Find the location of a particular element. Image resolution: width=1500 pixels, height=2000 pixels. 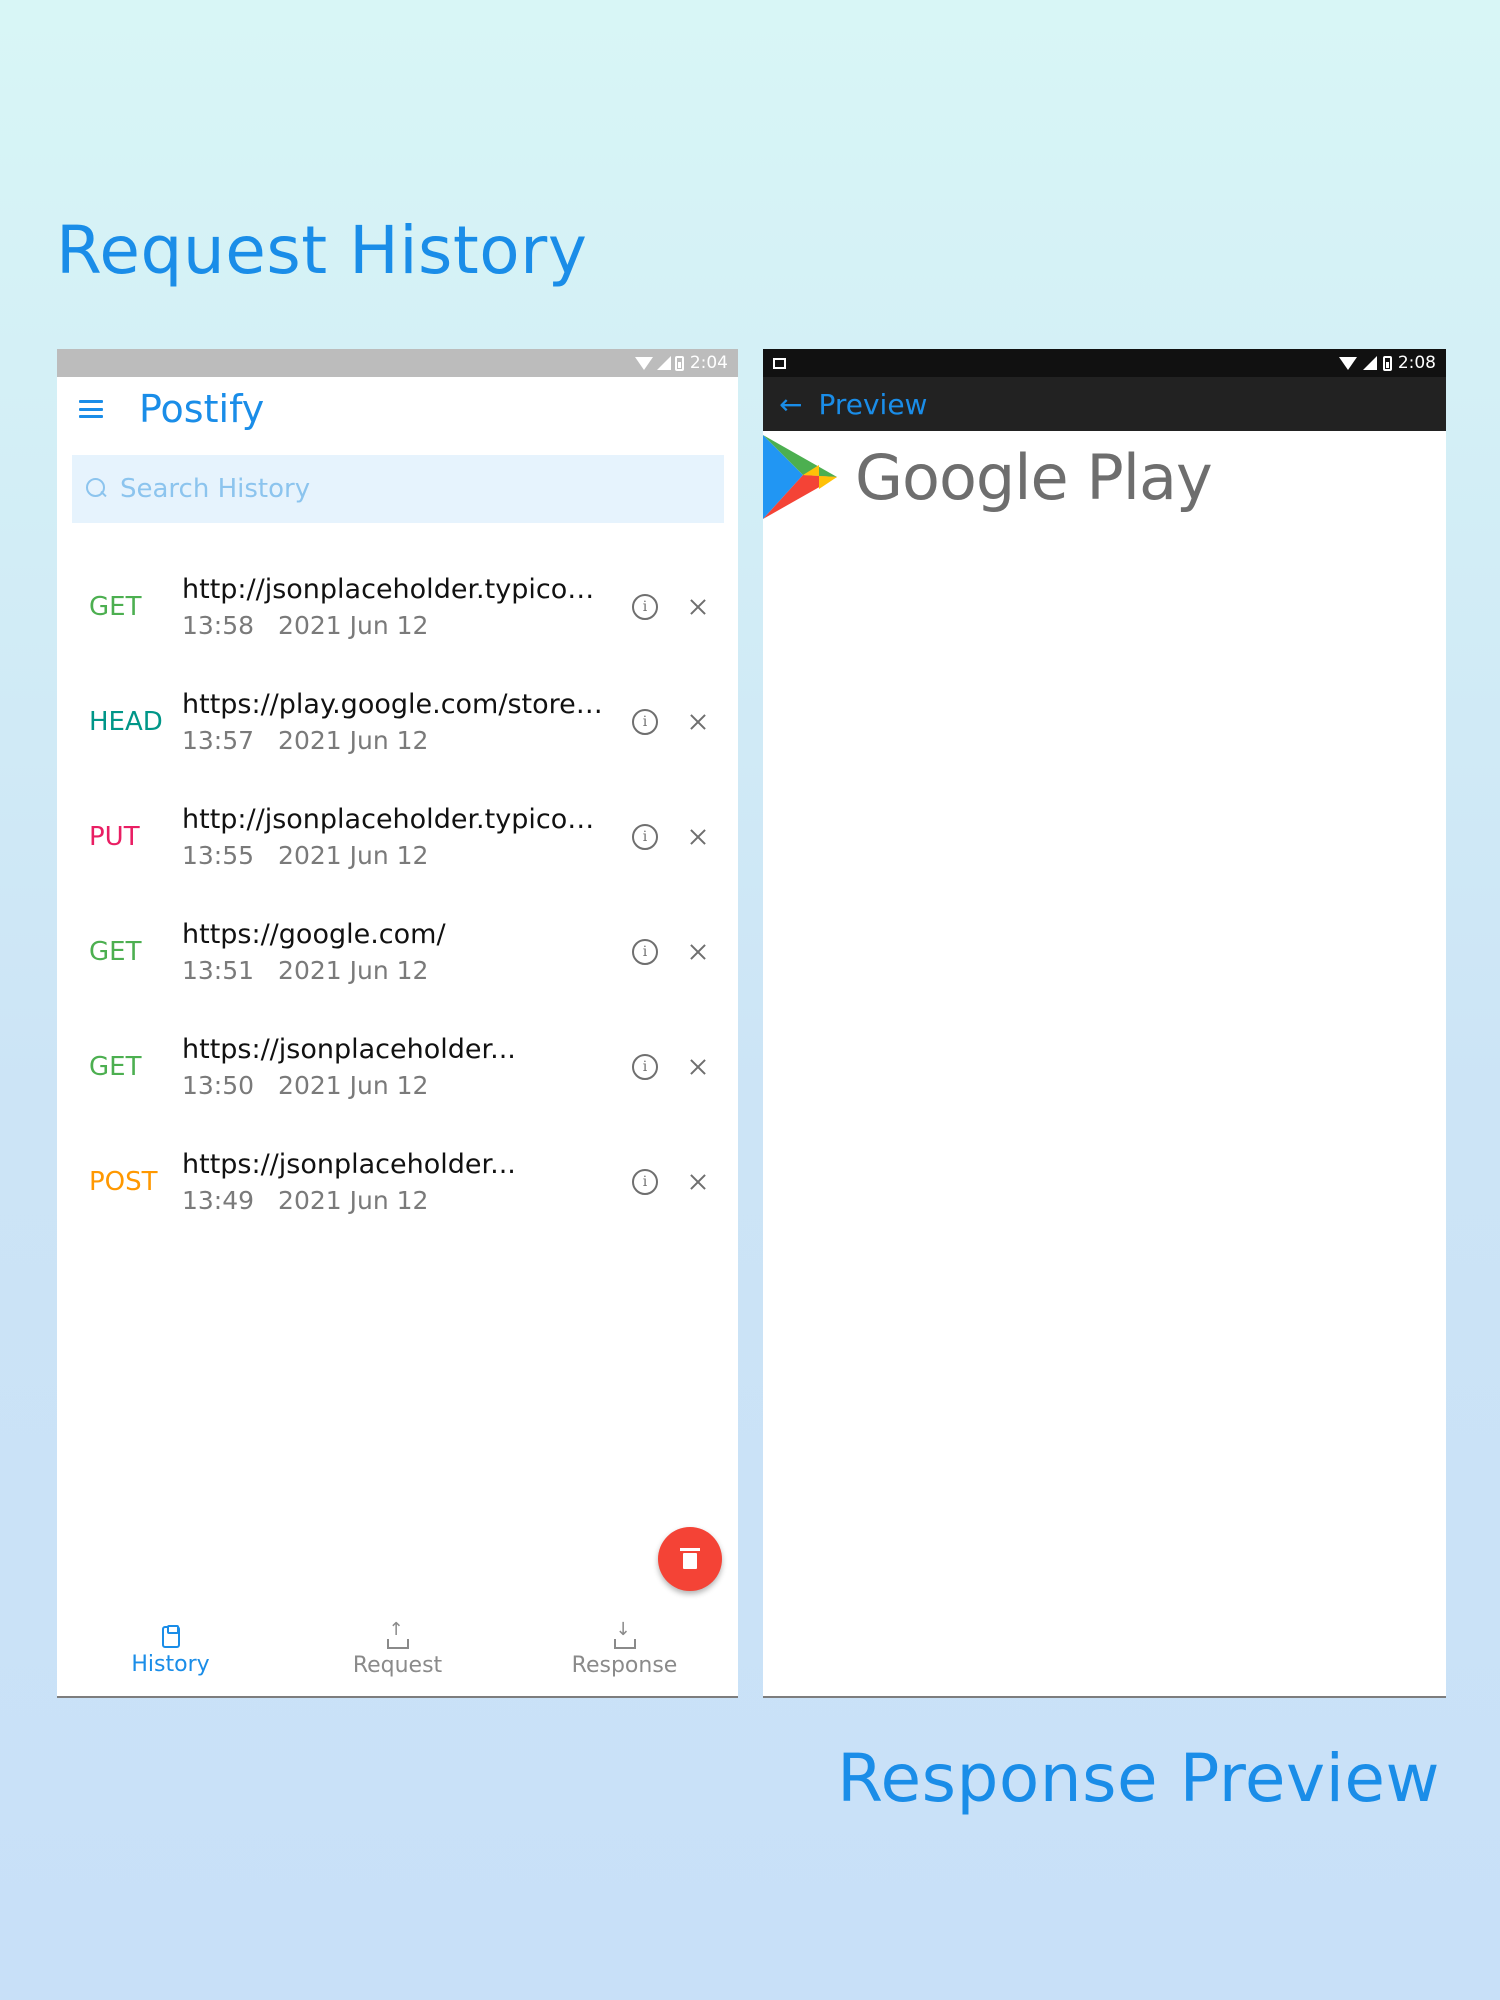

nav-label: Request is located at coordinates (397, 1665).